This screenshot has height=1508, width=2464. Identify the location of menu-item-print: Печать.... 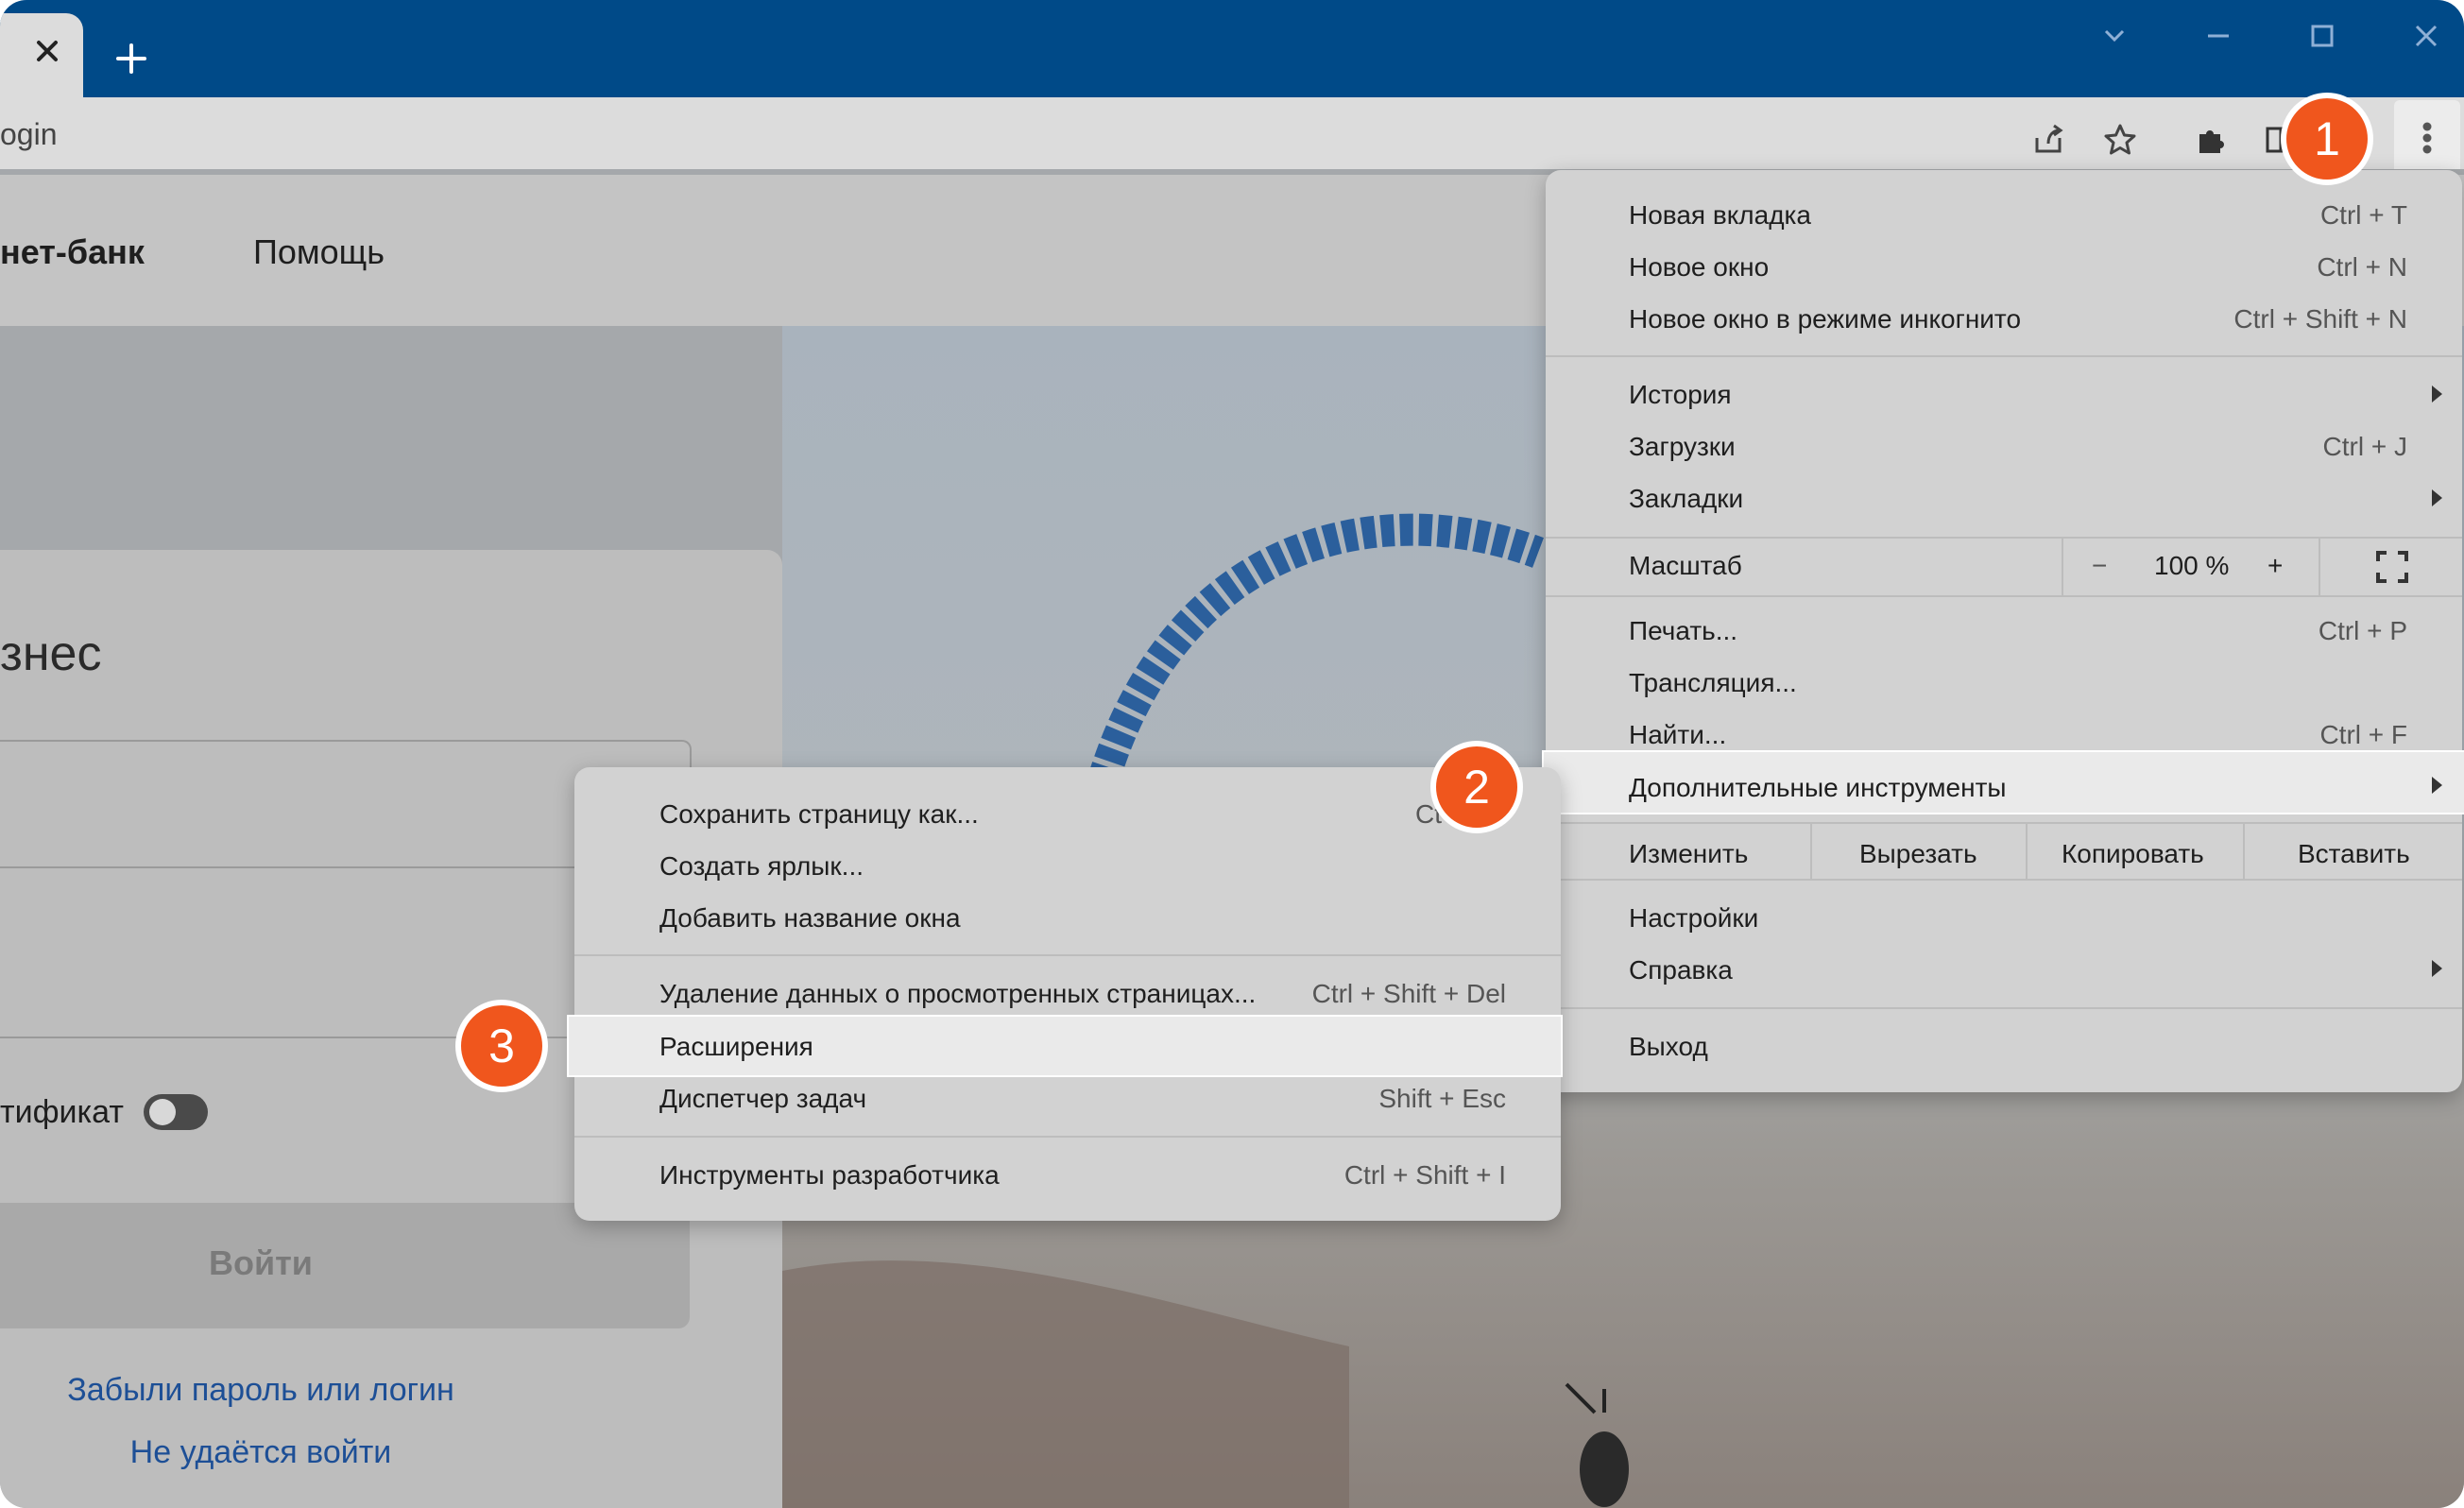
(1683, 631).